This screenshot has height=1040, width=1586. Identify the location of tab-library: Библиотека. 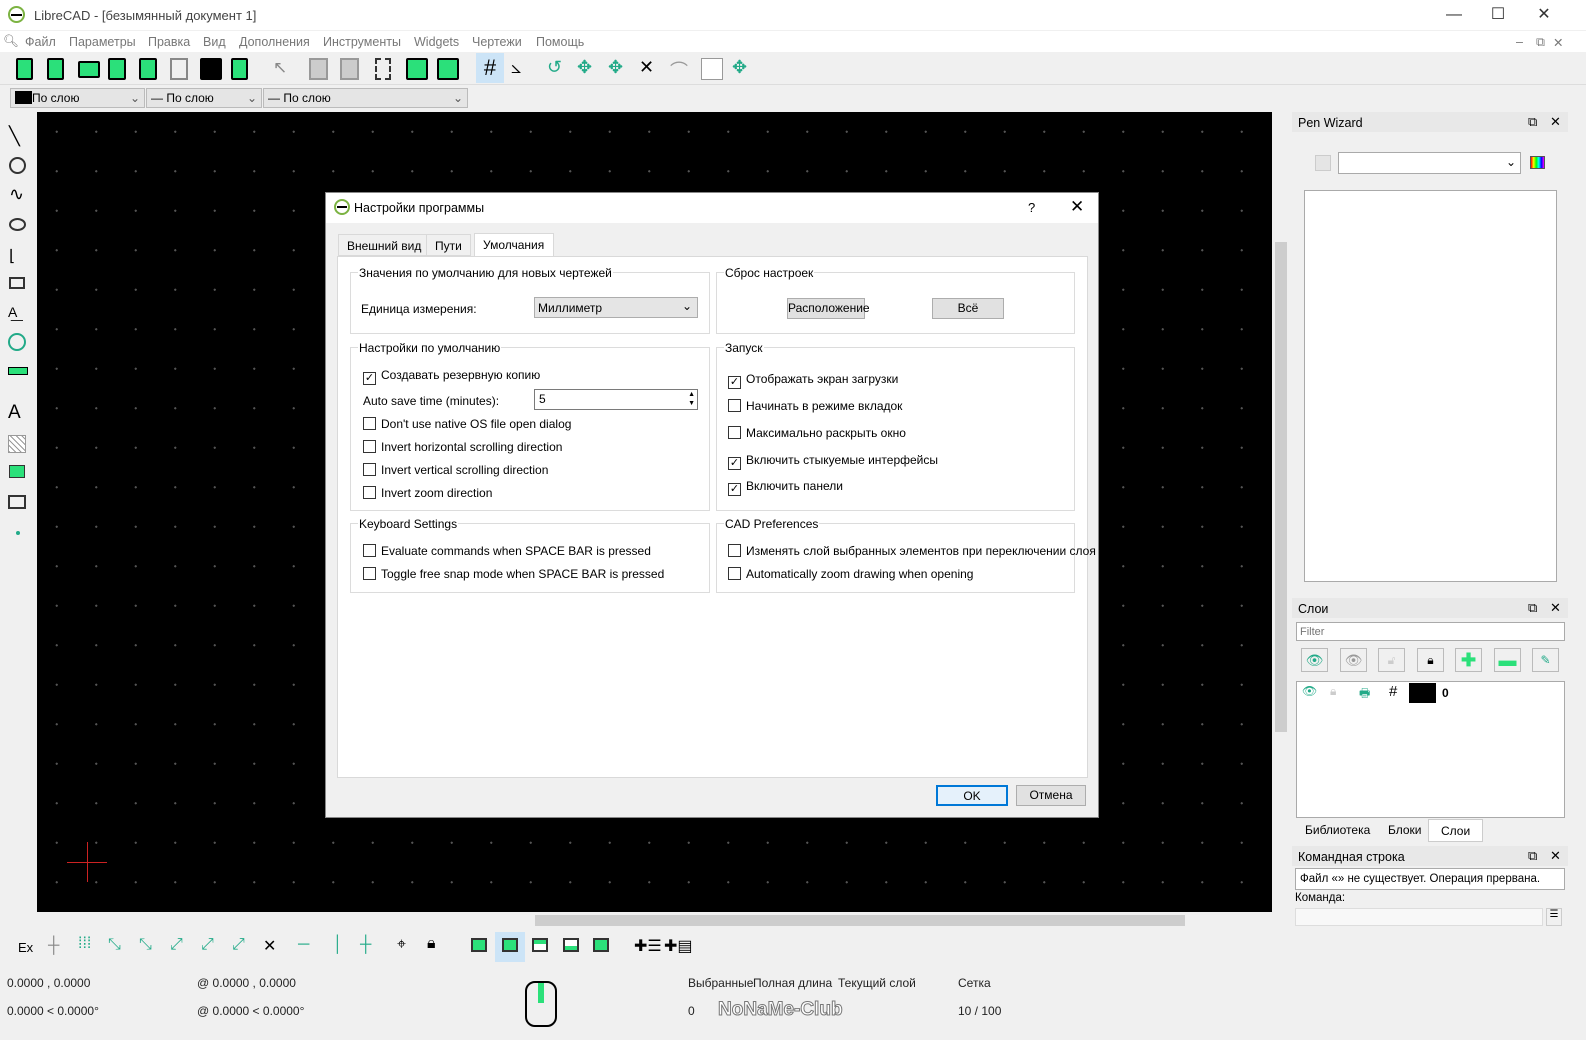
(1337, 830).